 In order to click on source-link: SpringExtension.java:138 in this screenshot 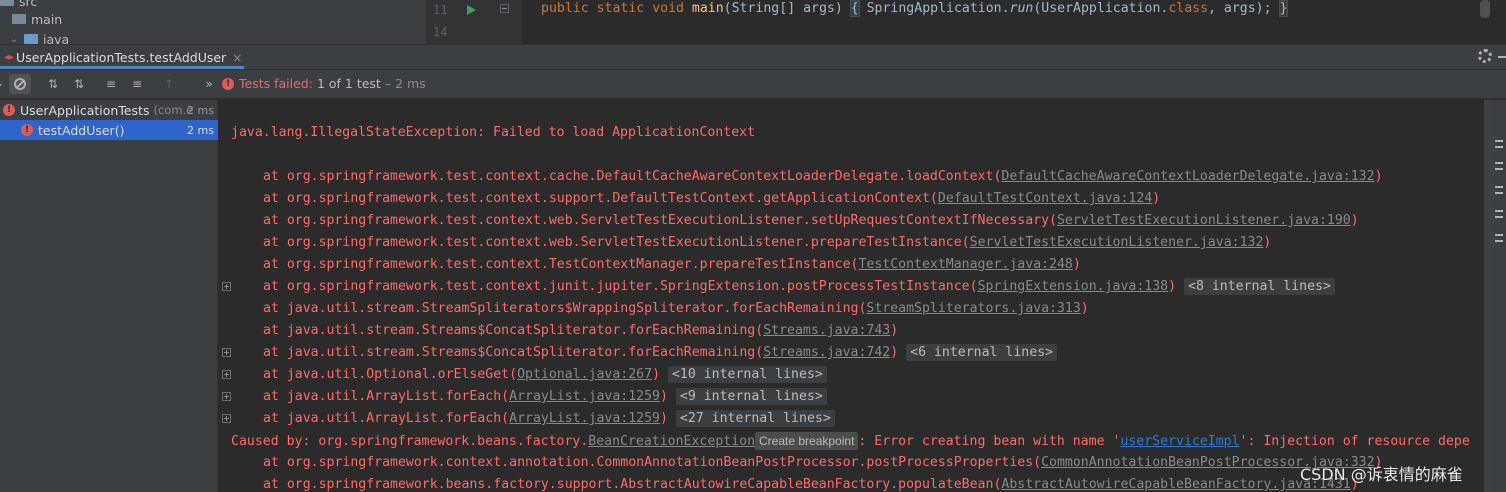, I will do `click(1073, 286)`.